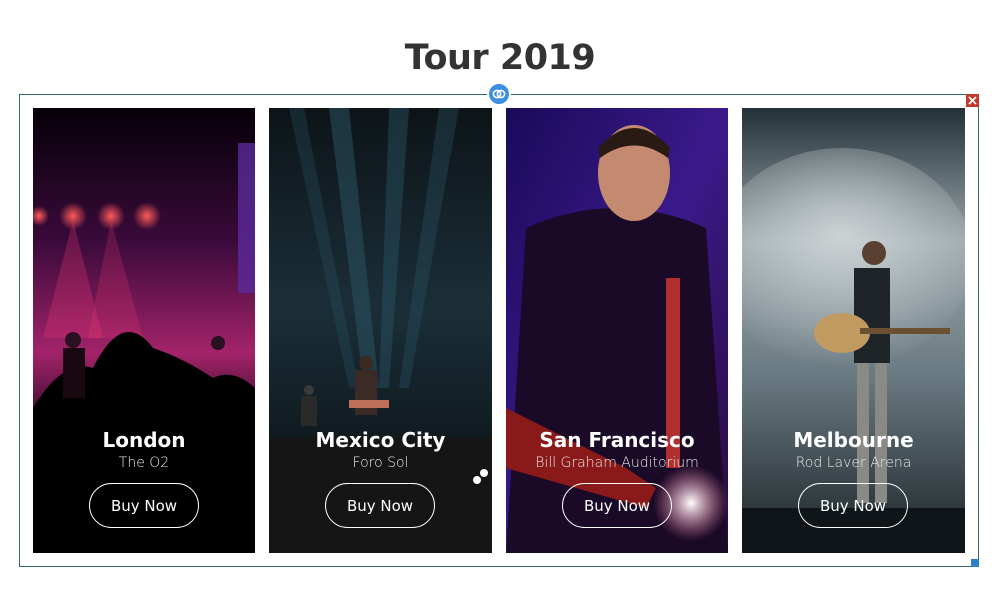 Image resolution: width=1000 pixels, height=600 pixels. Describe the element at coordinates (500, 58) in the screenshot. I see `page-title: Tour 2019` at that location.